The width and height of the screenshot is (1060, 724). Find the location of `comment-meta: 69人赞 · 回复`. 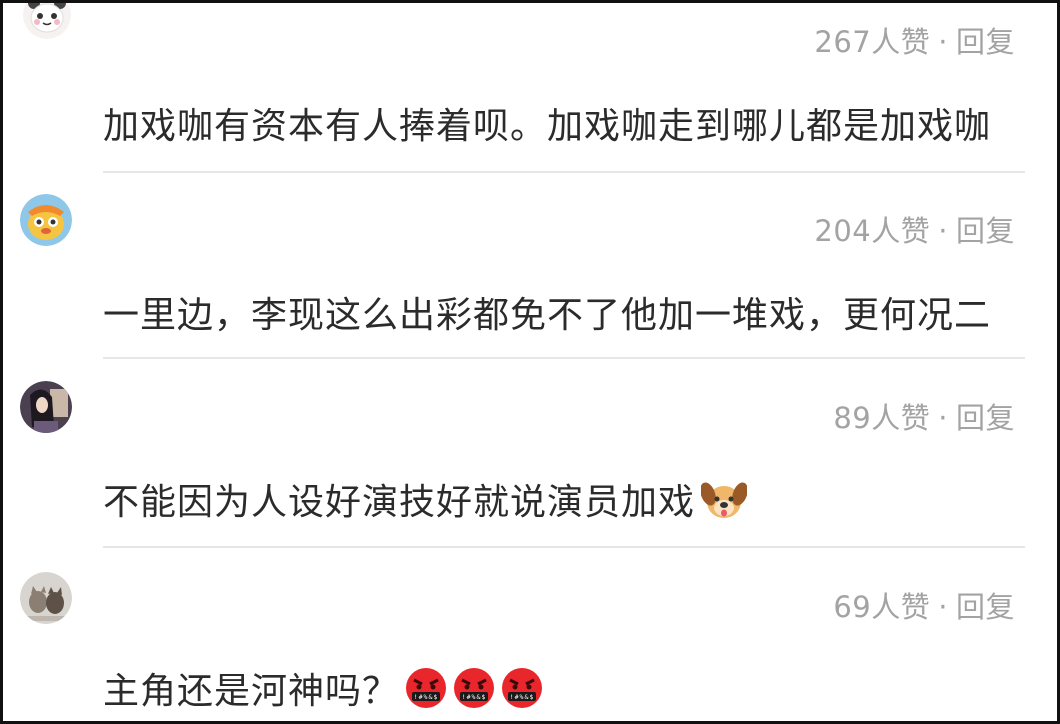

comment-meta: 69人赞 · 回复 is located at coordinates (924, 605).